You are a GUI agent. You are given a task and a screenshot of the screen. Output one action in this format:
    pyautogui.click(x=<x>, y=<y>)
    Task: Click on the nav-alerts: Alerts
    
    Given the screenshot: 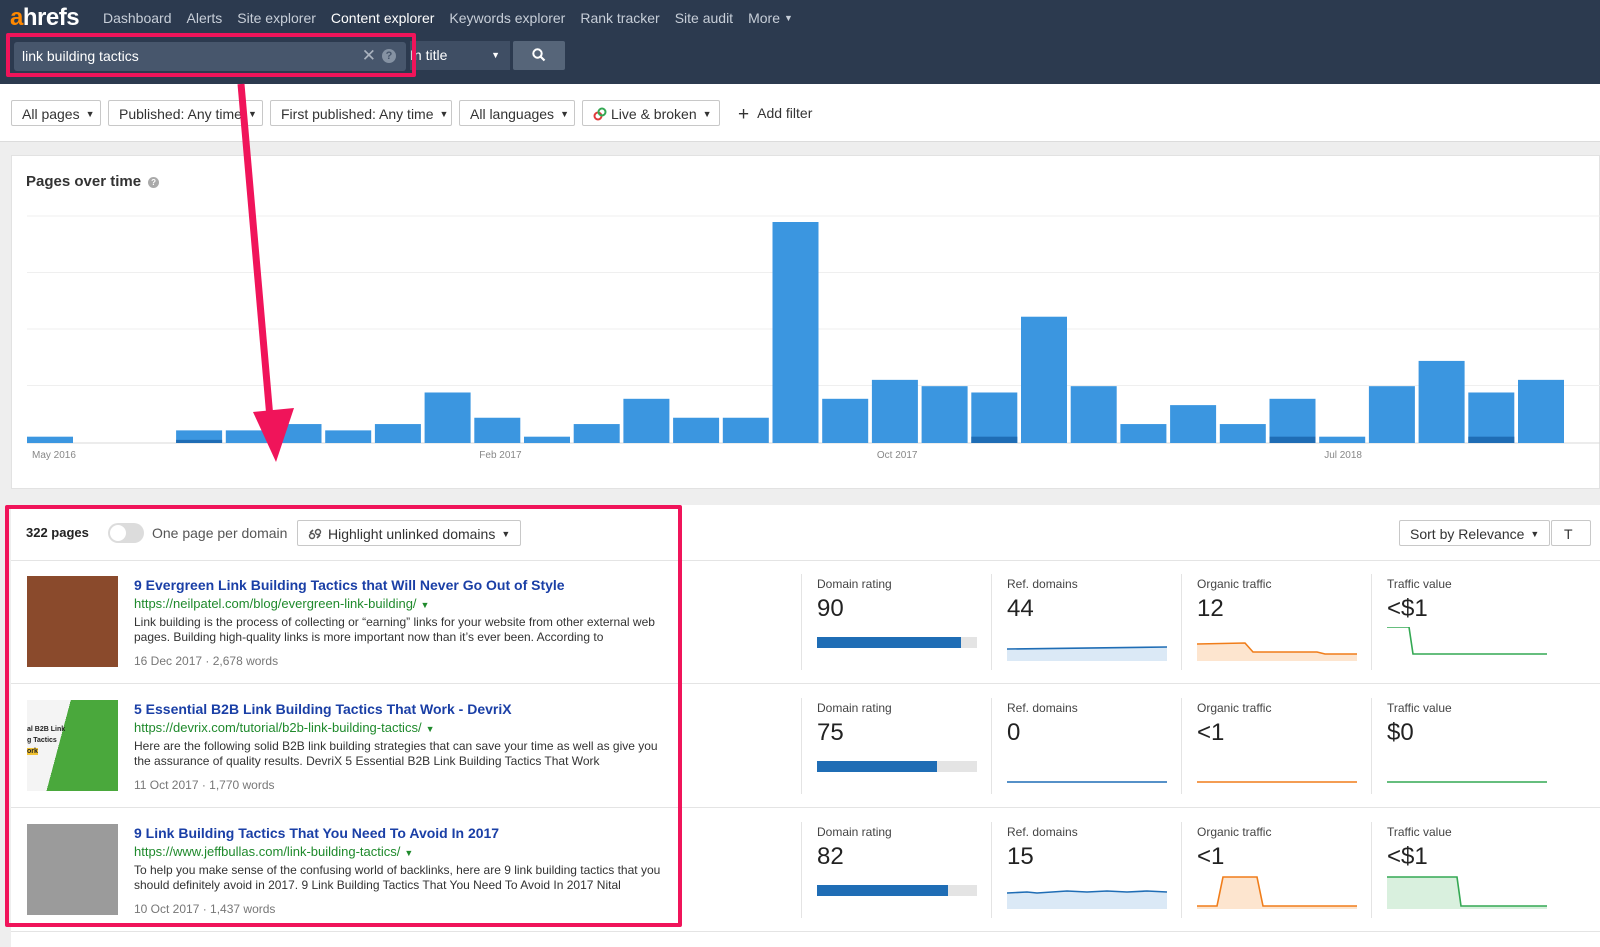 What is the action you would take?
    pyautogui.click(x=205, y=18)
    